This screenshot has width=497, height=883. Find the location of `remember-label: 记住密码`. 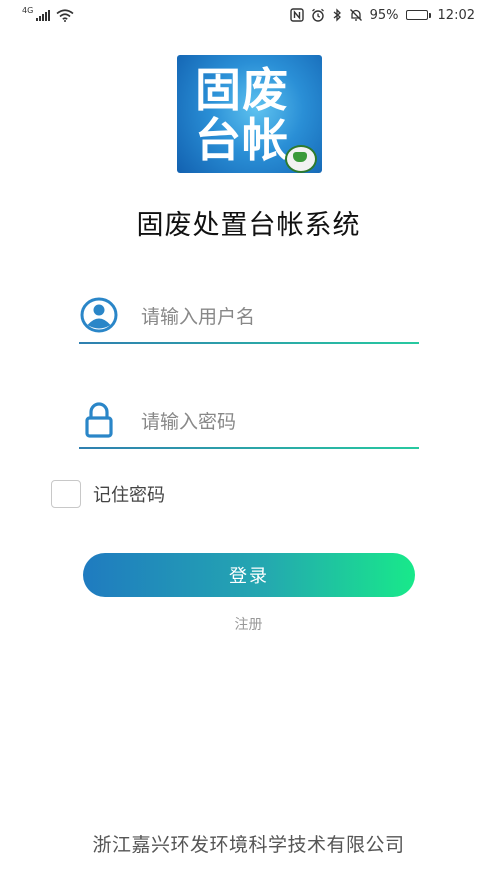

remember-label: 记住密码 is located at coordinates (129, 495).